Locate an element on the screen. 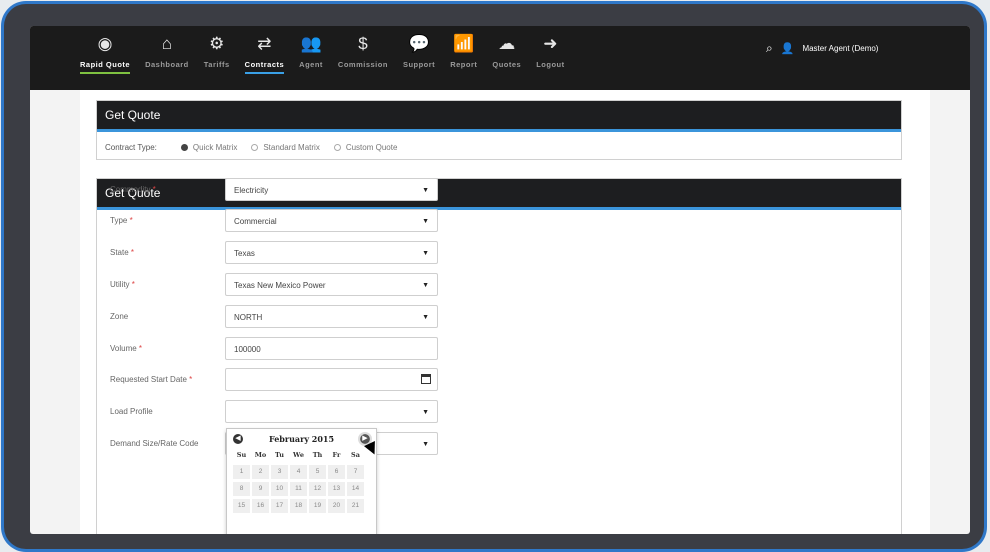  nav-item-agent: 👥 Agent is located at coordinates (311, 54).